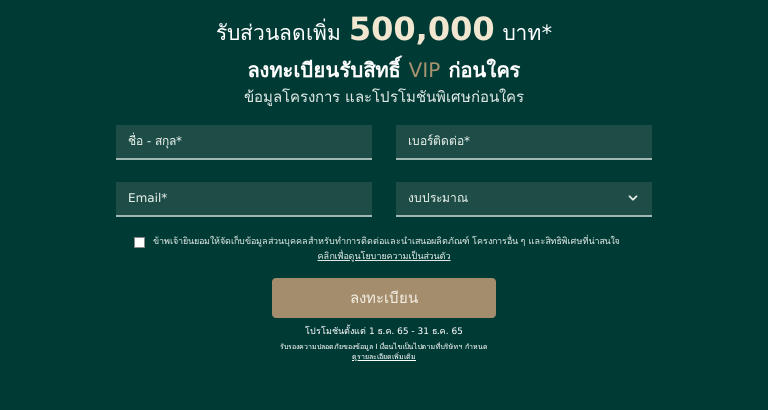 The image size is (768, 410). I want to click on budget-dropdown: งบประมาณ, so click(524, 199).